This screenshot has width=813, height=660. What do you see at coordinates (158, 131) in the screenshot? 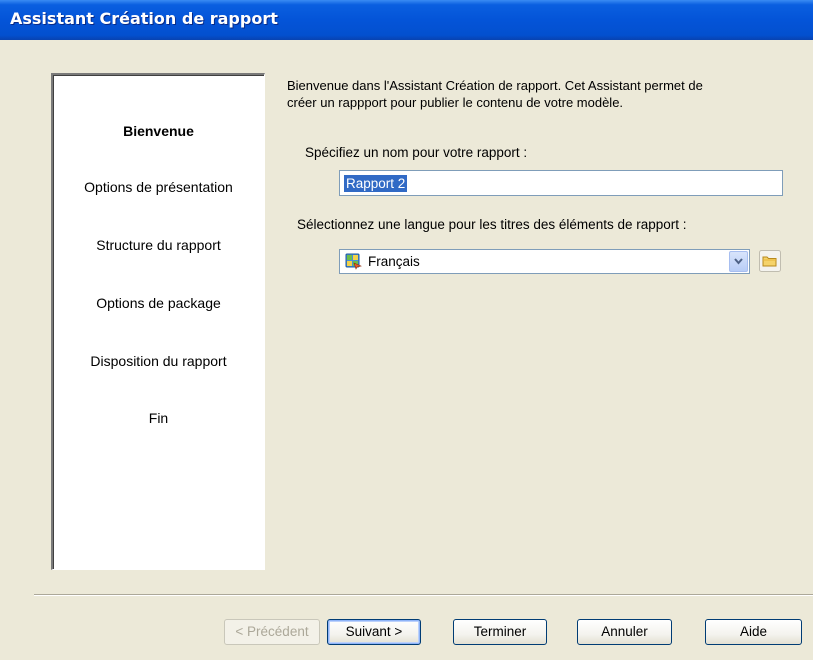
I see `nav-step-bienvenue: Bienvenue` at bounding box center [158, 131].